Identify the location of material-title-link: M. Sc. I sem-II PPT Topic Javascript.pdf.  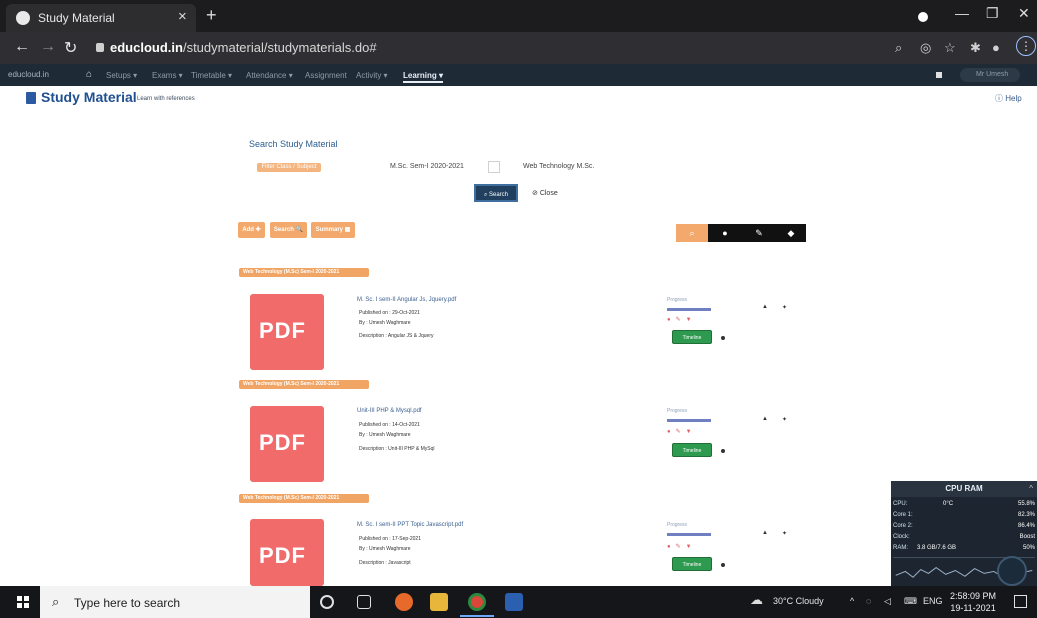
(410, 525).